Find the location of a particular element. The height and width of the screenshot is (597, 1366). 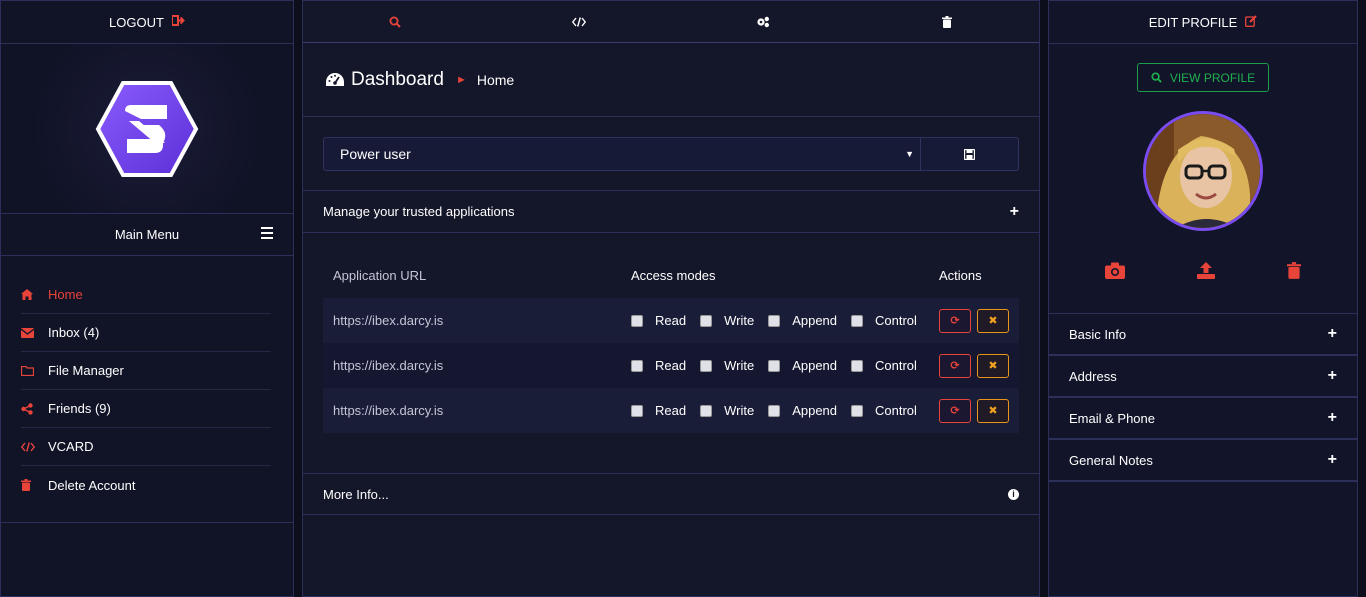

menu-item-label: Delete Account is located at coordinates (92, 485).